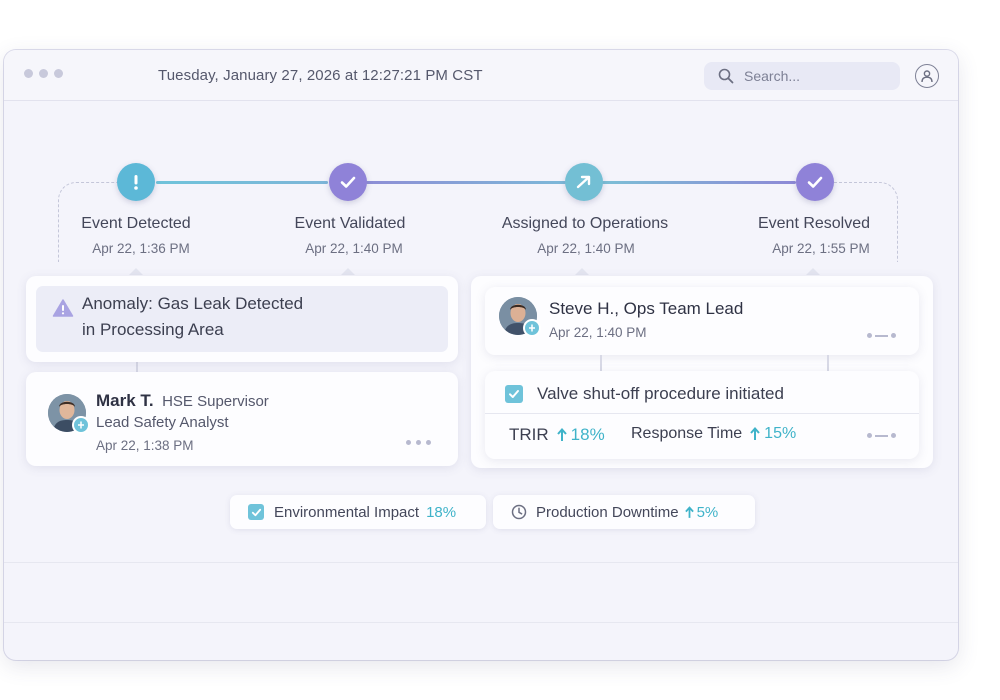 The width and height of the screenshot is (1000, 700). What do you see at coordinates (125, 400) in the screenshot?
I see `person-name: Mark T.` at bounding box center [125, 400].